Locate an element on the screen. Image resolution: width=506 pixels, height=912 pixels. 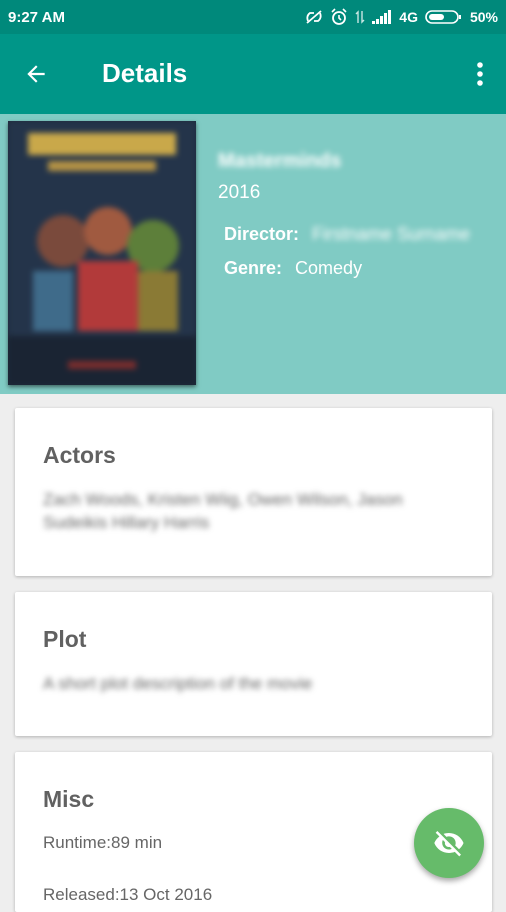
back-button is located at coordinates (36, 74).